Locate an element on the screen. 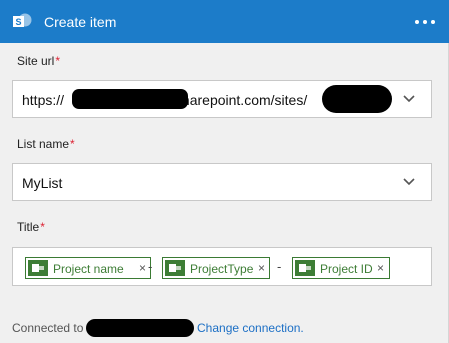  redacted-tenant is located at coordinates (130, 99).